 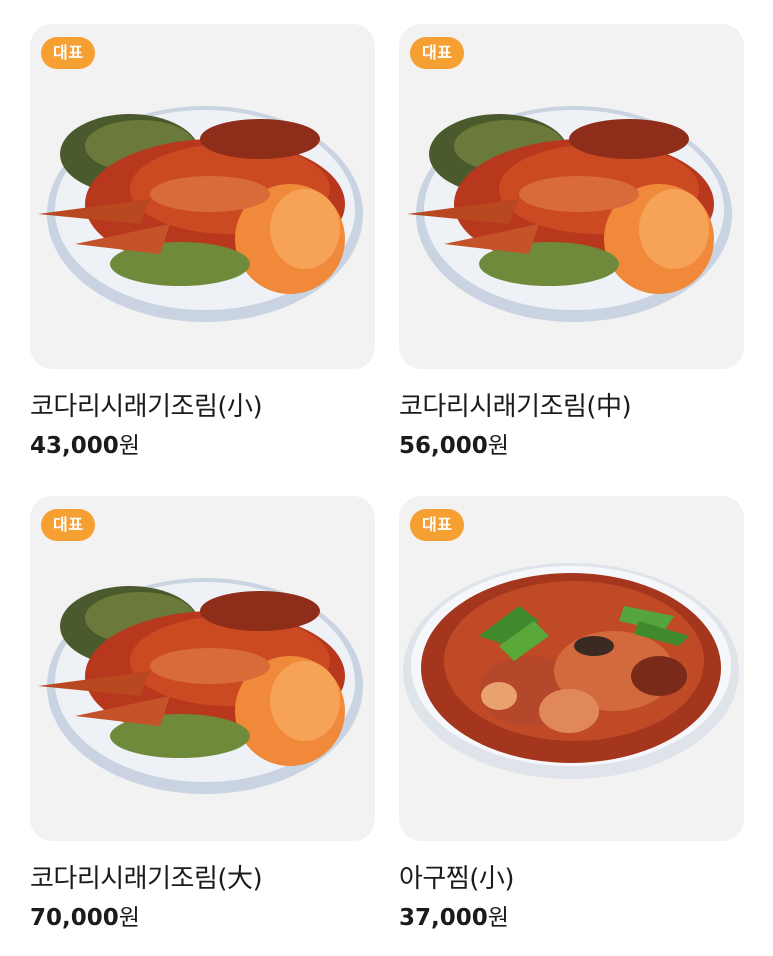 What do you see at coordinates (443, 918) in the screenshot?
I see `price-value: 37,000` at bounding box center [443, 918].